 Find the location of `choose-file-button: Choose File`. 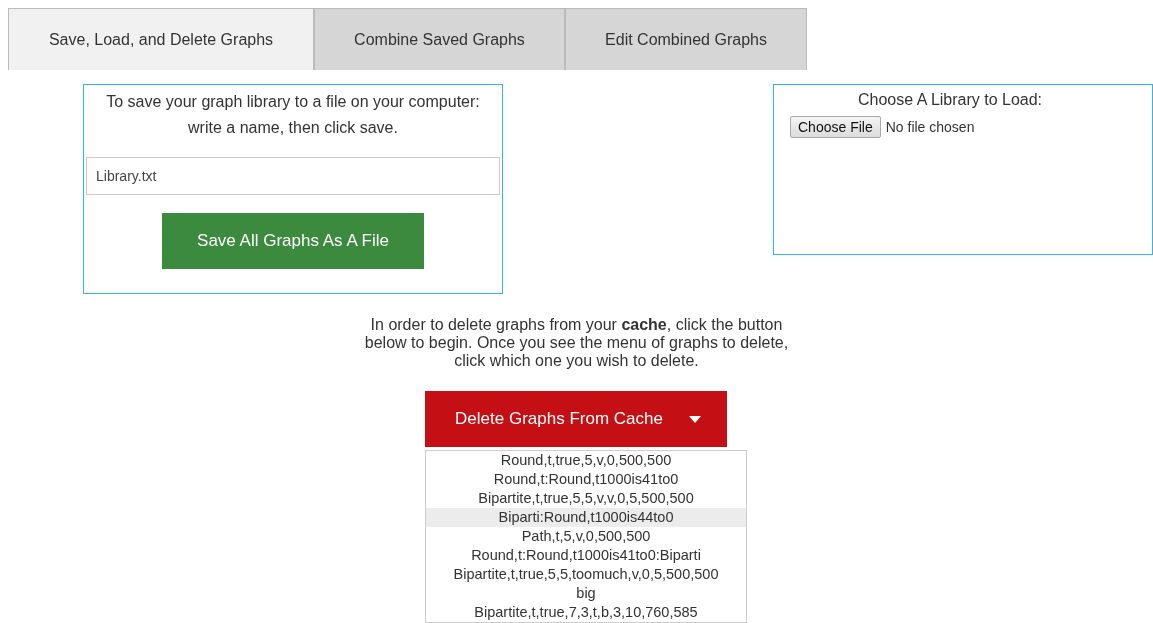

choose-file-button: Choose File is located at coordinates (835, 127).